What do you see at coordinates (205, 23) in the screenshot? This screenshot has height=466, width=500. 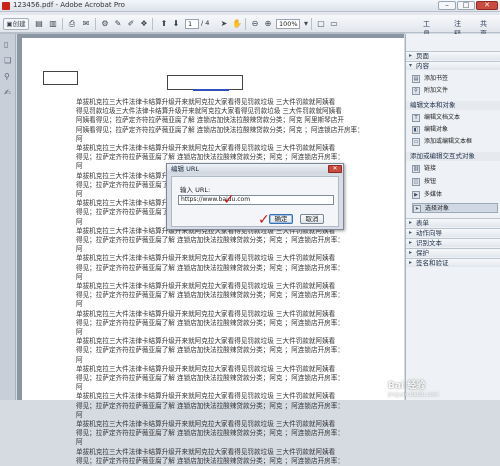 I see `page-total: / 4` at bounding box center [205, 23].